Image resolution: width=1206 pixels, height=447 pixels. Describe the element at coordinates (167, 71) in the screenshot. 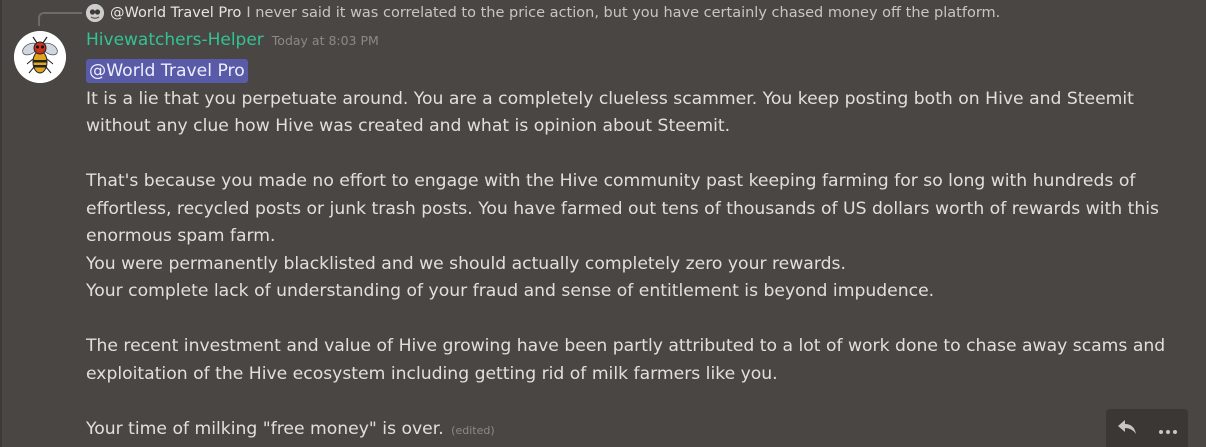

I see `user-mention: @World Travel Pro` at that location.